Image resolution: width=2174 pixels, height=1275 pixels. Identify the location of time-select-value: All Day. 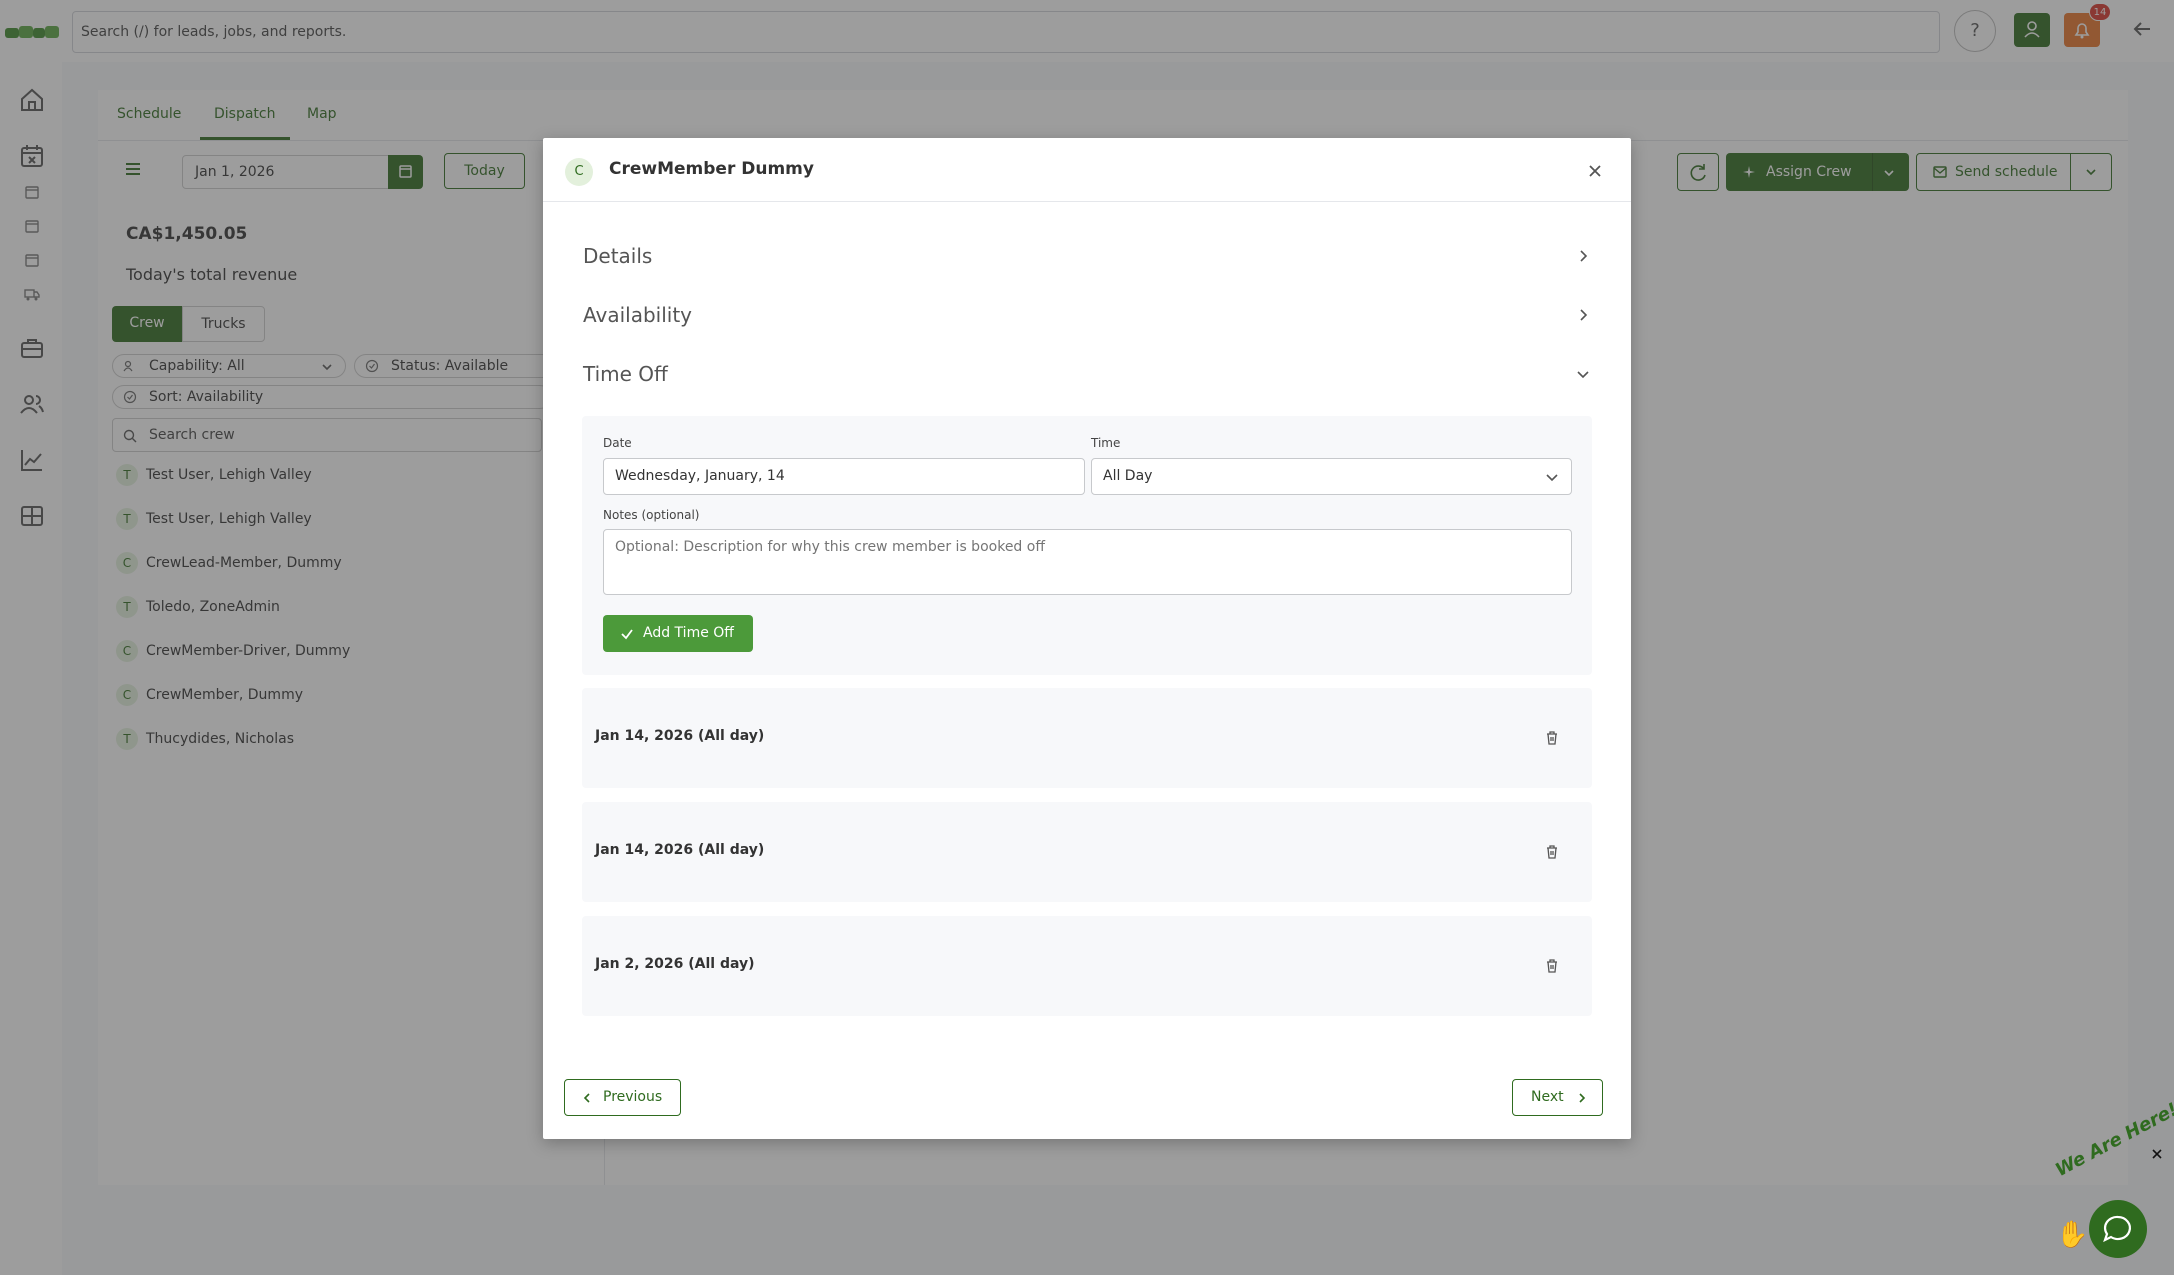
(1128, 476).